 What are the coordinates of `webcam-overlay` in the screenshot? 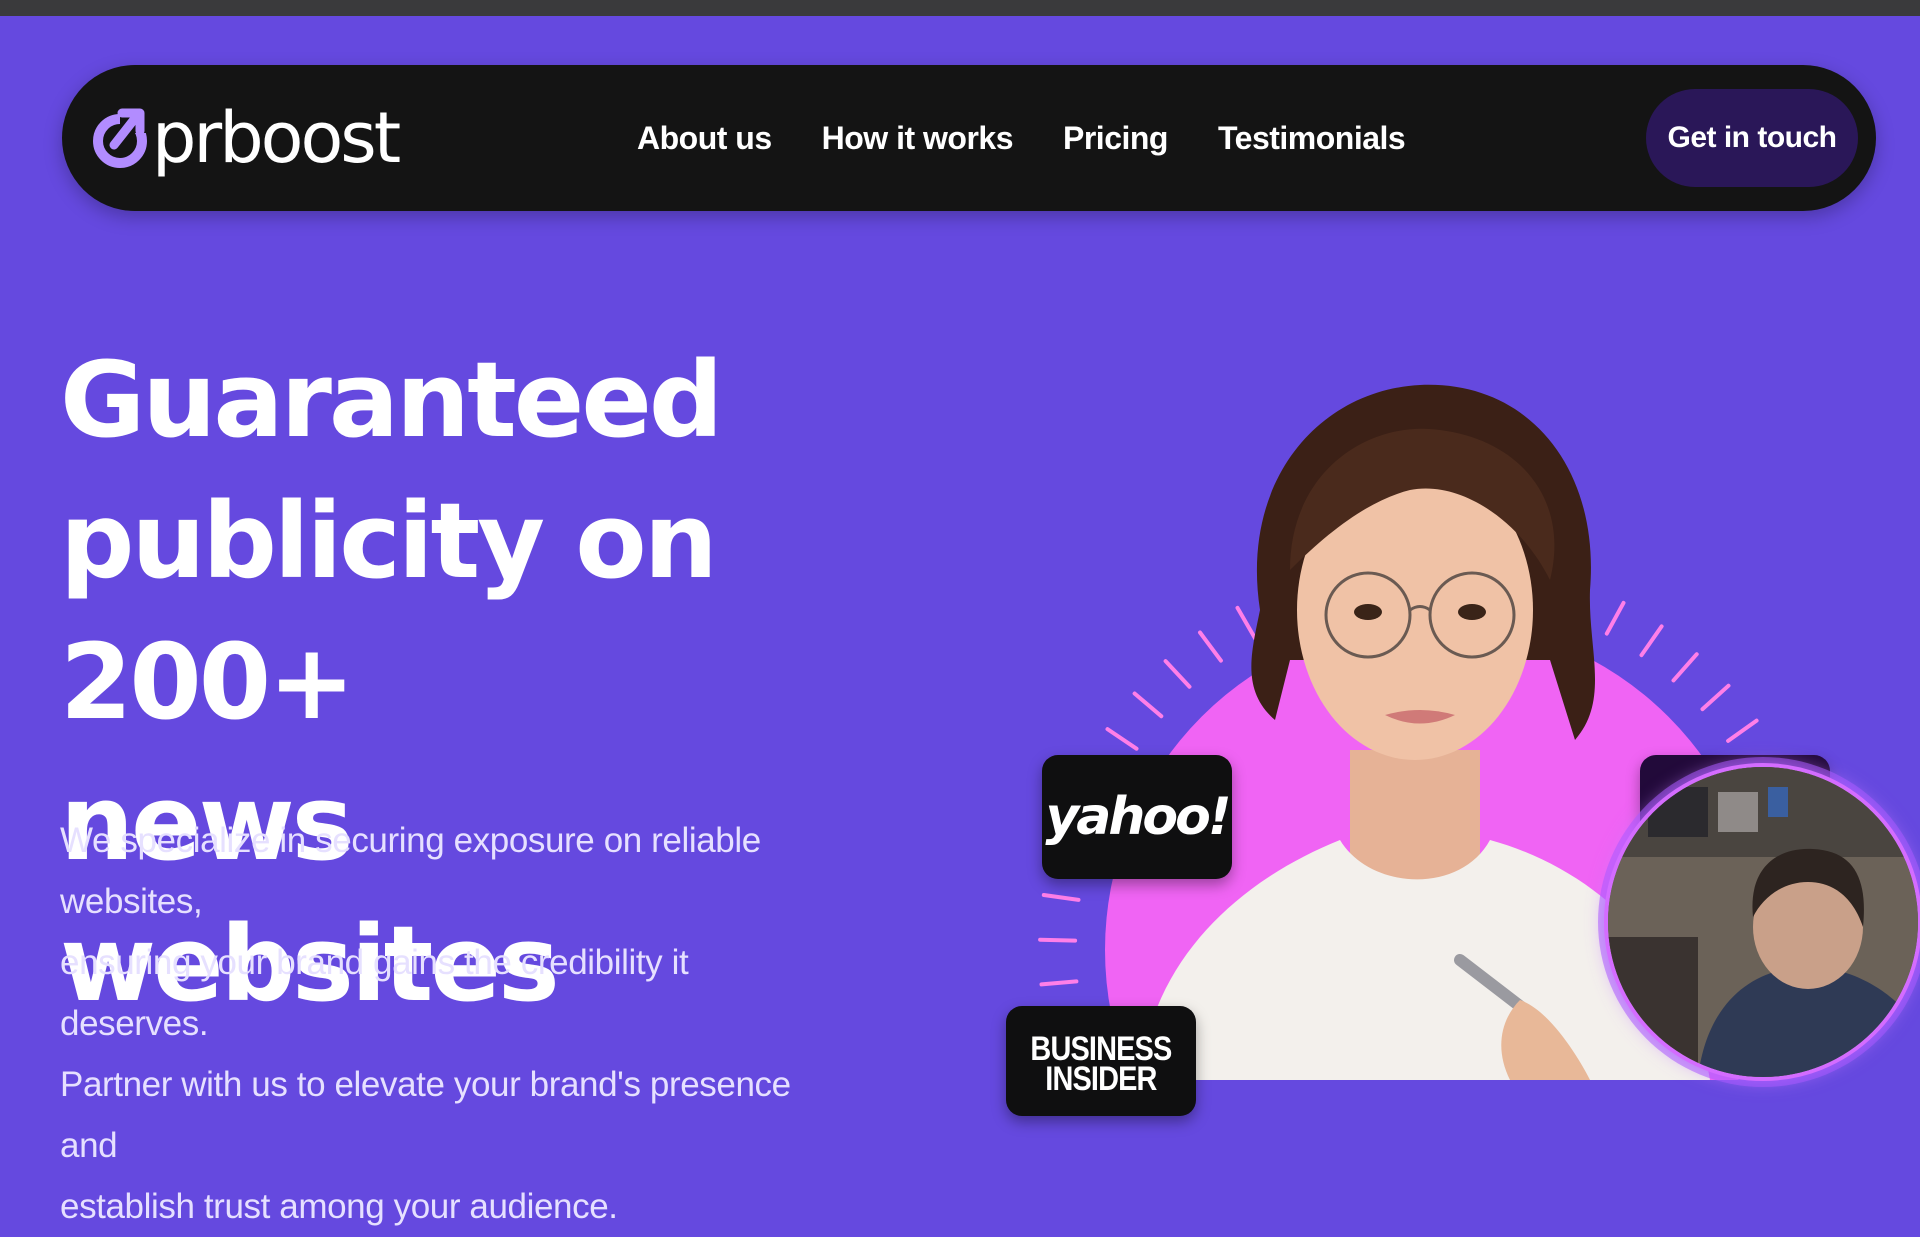 It's located at (1762, 922).